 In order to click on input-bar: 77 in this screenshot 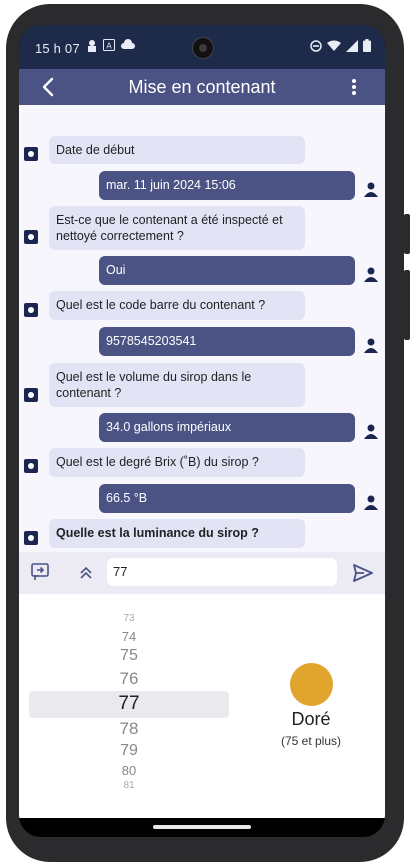, I will do `click(202, 573)`.